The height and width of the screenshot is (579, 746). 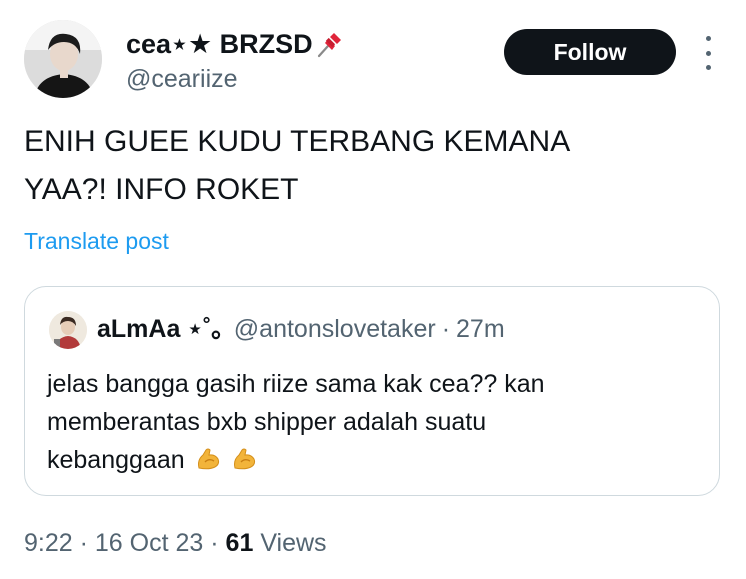 I want to click on quoted-display-name: aLmAa ⋆˚｡, so click(x=160, y=329).